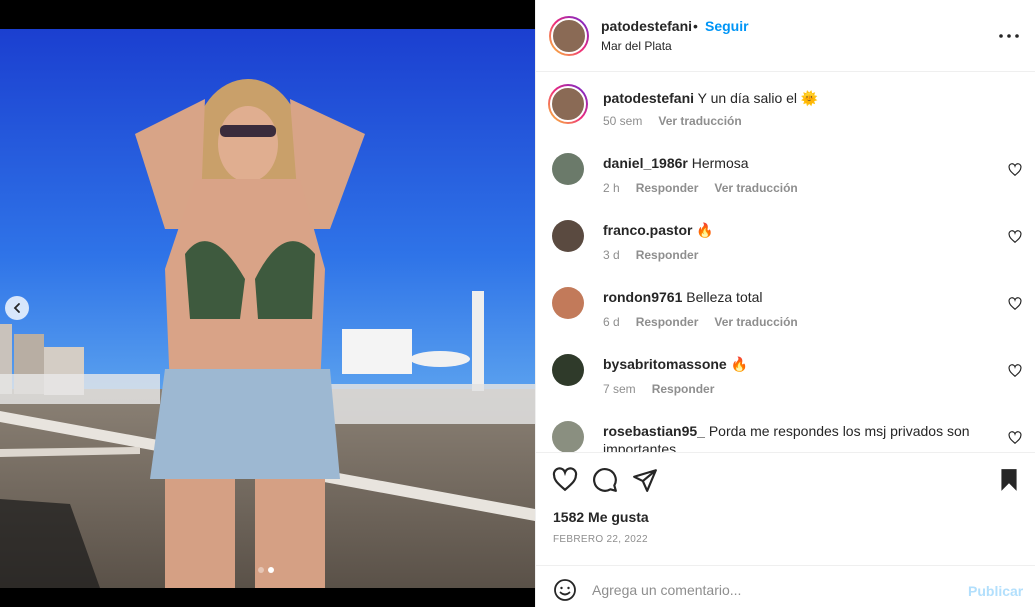 Image resolution: width=1035 pixels, height=607 pixels. I want to click on caption-text: Y un día salio el 🌞, so click(758, 98).